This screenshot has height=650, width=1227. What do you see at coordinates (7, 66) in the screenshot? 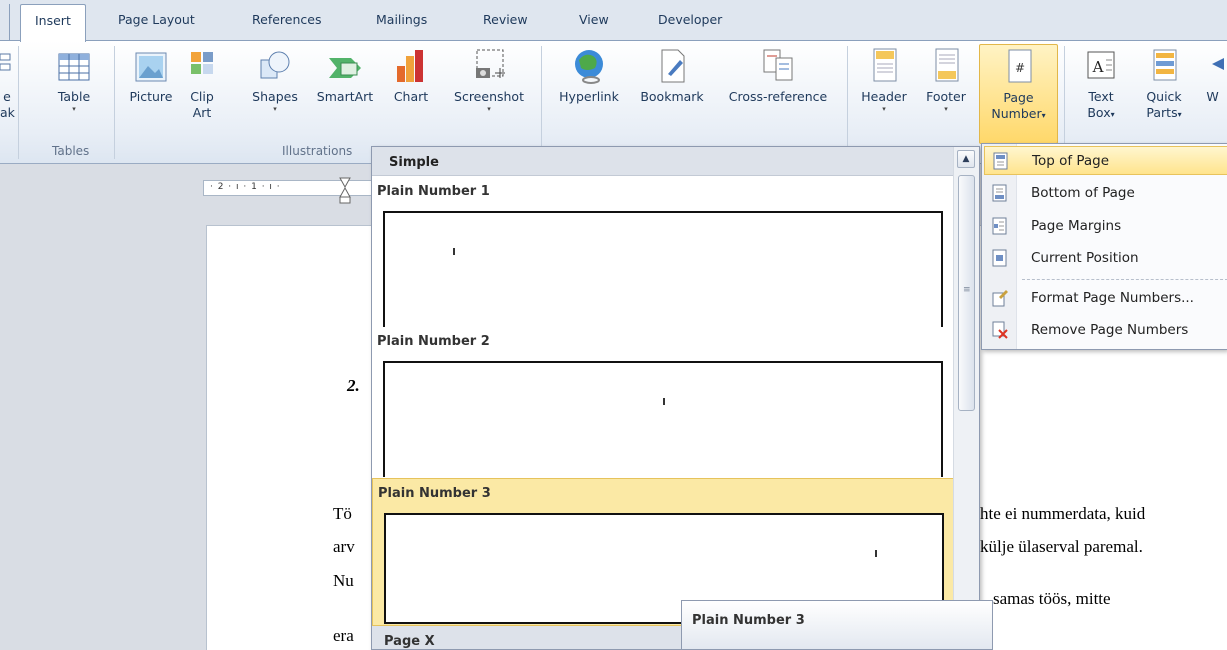
I see `page-break-icon` at bounding box center [7, 66].